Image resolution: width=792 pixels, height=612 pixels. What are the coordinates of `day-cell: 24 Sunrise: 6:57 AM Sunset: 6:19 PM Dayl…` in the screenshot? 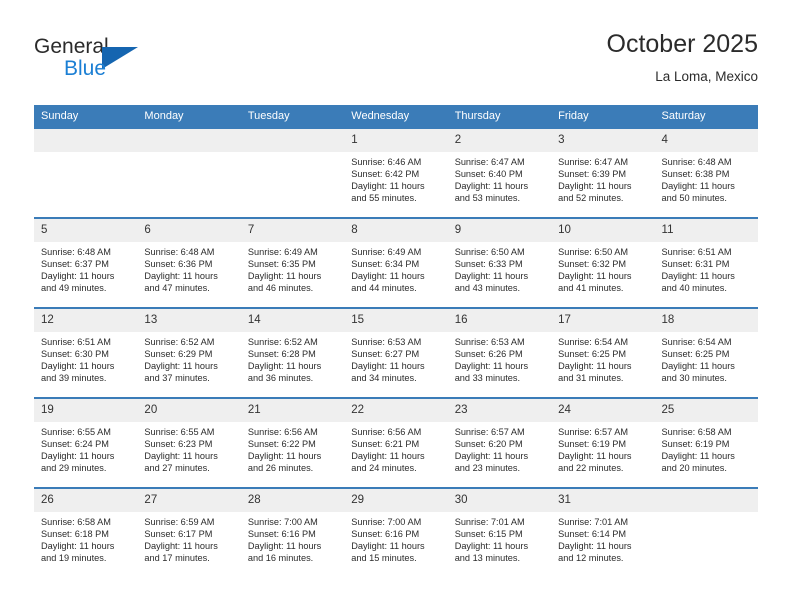 It's located at (603, 442).